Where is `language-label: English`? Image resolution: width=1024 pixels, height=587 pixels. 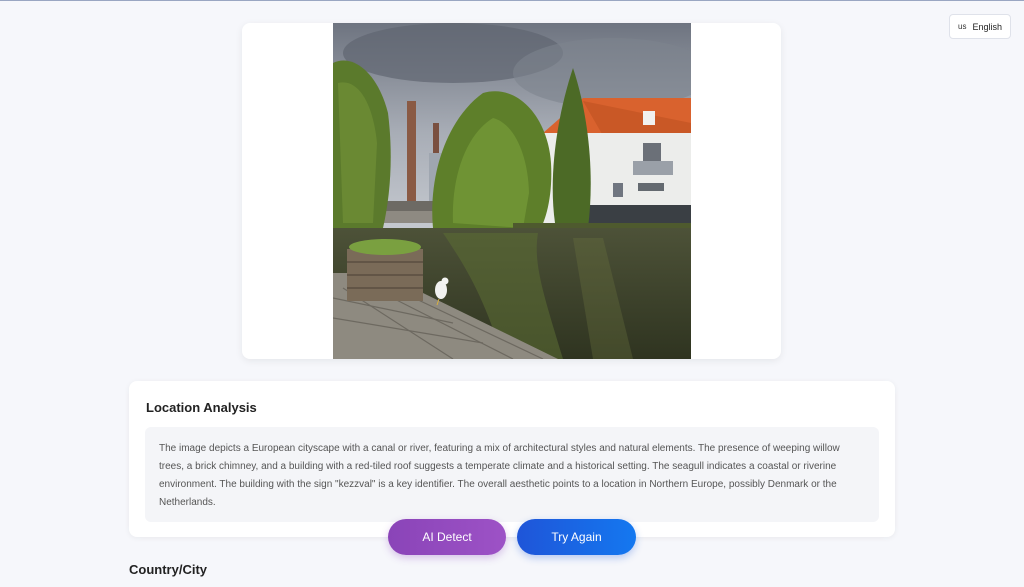
language-label: English is located at coordinates (987, 26).